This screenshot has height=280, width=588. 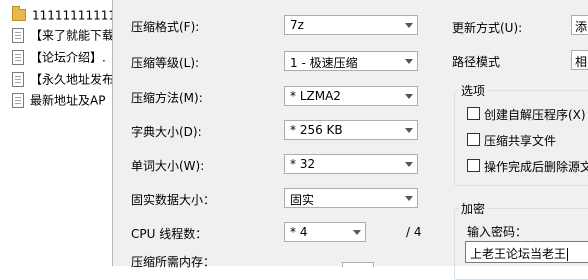 I want to click on solid-select: 固实, so click(x=351, y=198).